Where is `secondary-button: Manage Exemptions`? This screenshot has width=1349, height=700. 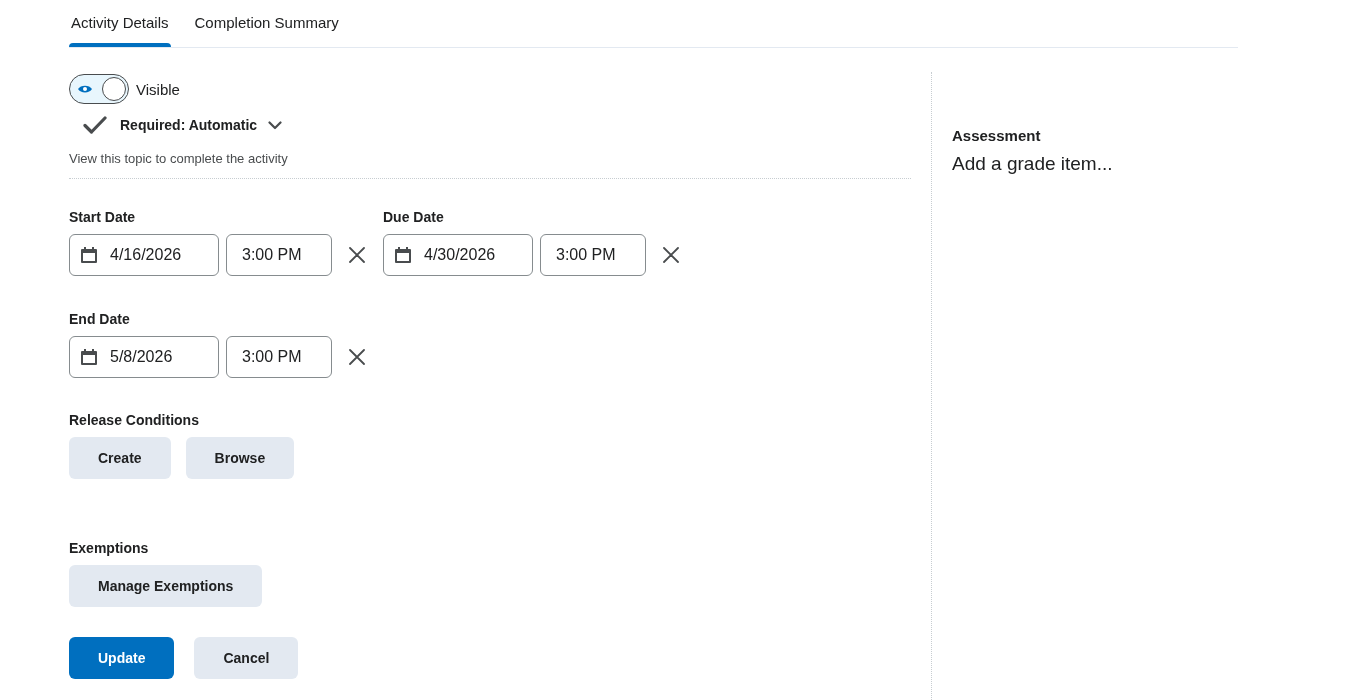
secondary-button: Manage Exemptions is located at coordinates (166, 586).